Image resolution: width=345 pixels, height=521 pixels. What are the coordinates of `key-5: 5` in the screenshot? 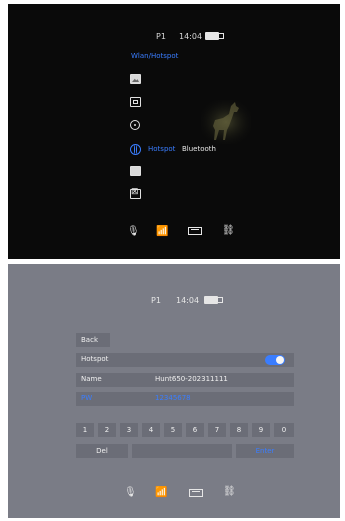 It's located at (173, 430).